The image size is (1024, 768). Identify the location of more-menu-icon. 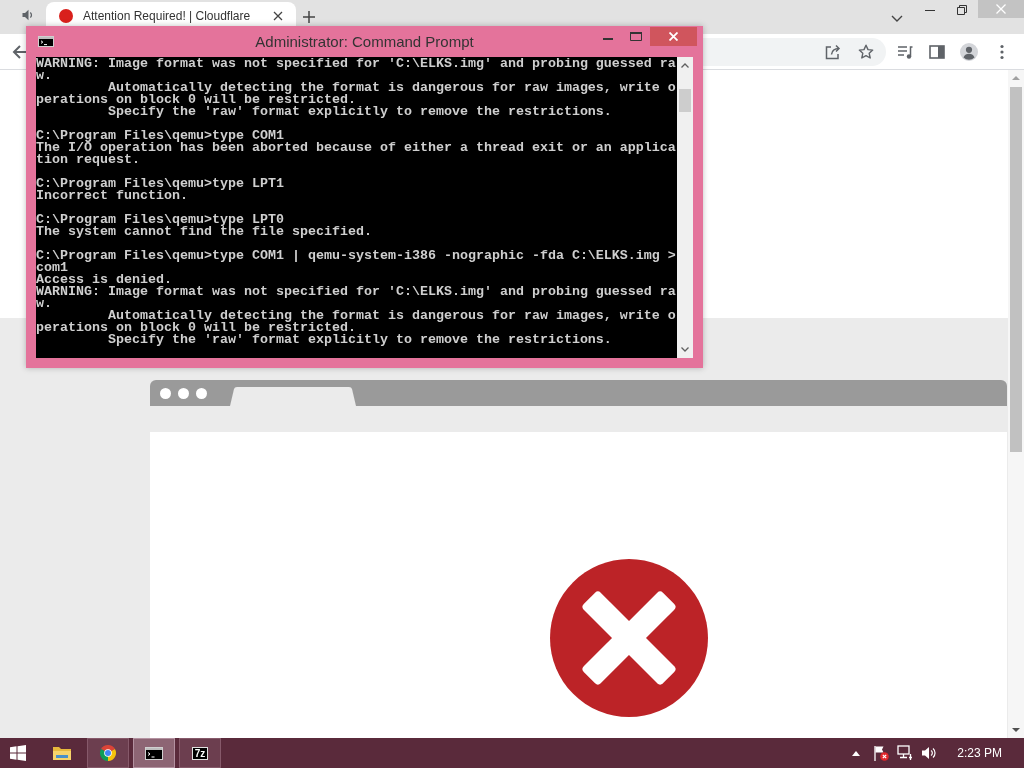
(1002, 51).